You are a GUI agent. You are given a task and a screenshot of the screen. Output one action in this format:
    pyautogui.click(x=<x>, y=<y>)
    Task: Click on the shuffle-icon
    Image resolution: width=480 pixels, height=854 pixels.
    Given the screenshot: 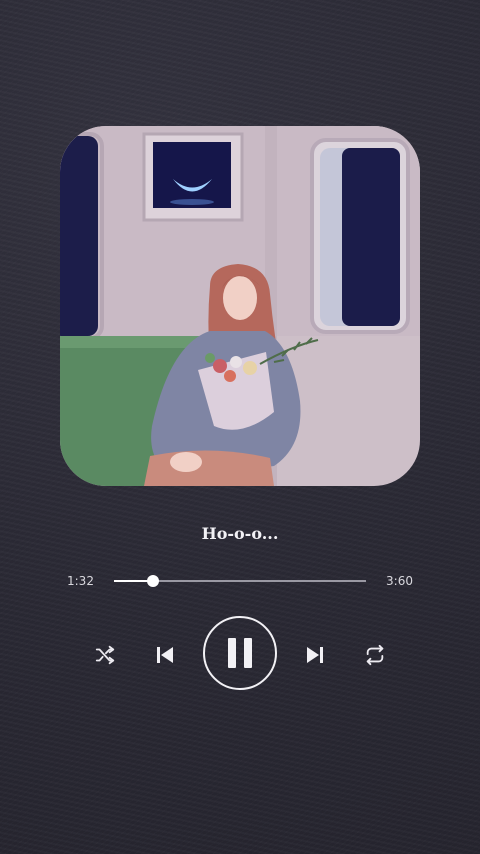 What is the action you would take?
    pyautogui.click(x=105, y=655)
    